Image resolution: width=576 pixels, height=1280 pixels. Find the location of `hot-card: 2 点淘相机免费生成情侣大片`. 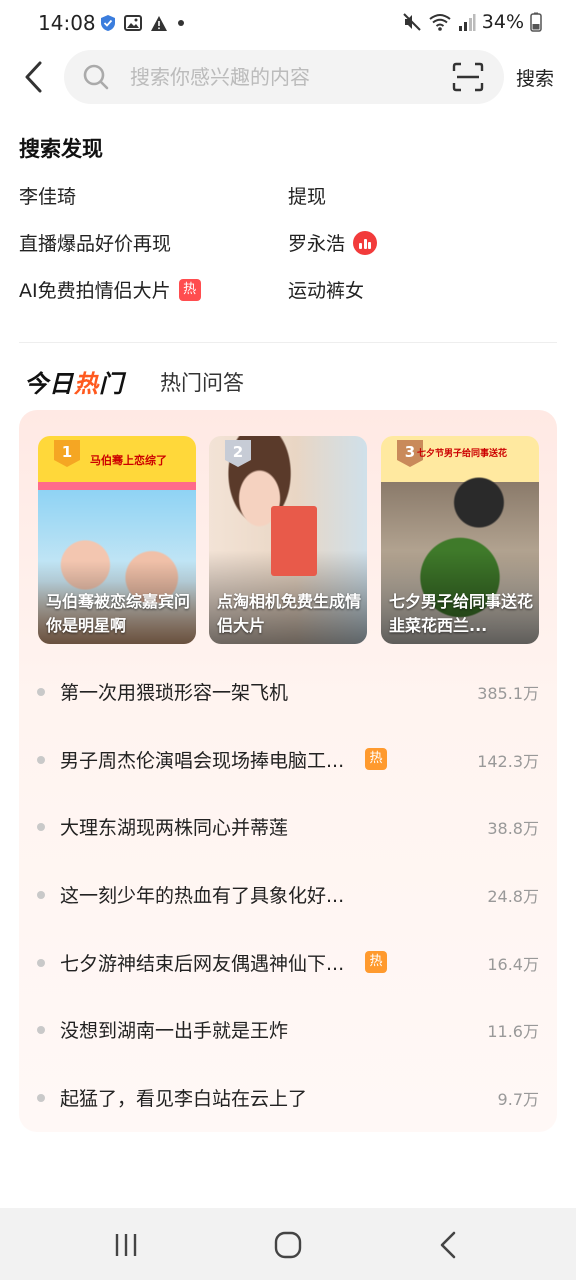

hot-card: 2 点淘相机免费生成情侣大片 is located at coordinates (288, 540).